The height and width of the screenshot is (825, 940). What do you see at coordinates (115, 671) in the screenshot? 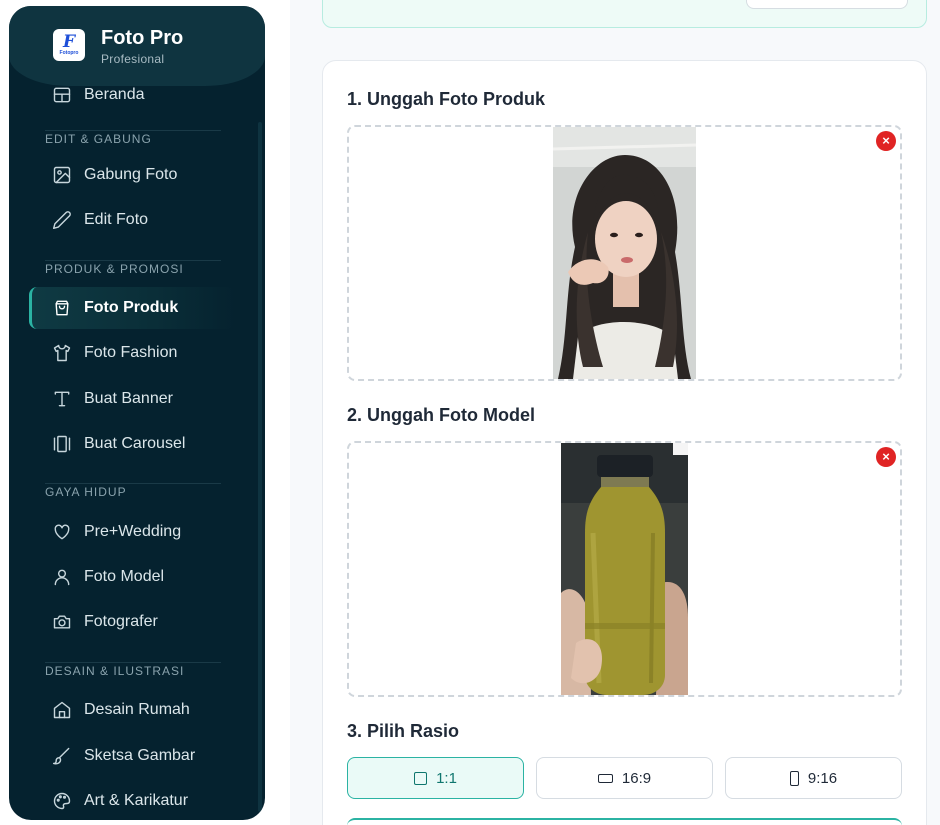
I see `section-desain-ilustrasi: DESAIN & ILUSTRASI` at bounding box center [115, 671].